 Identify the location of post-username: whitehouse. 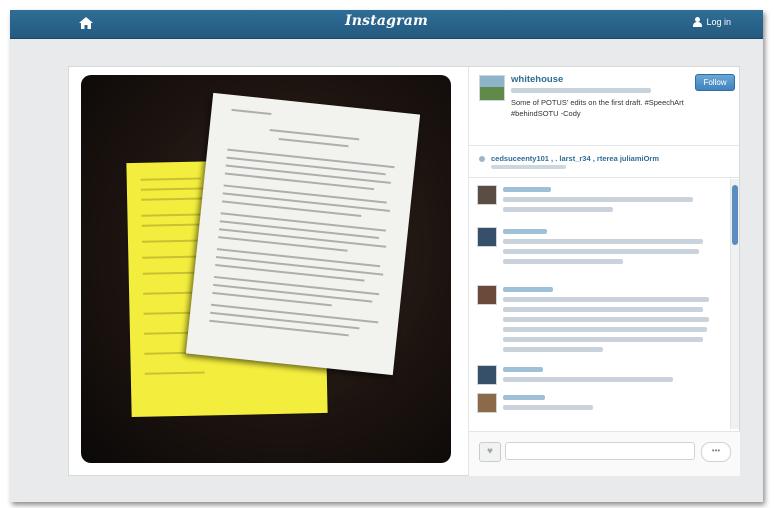
(537, 79).